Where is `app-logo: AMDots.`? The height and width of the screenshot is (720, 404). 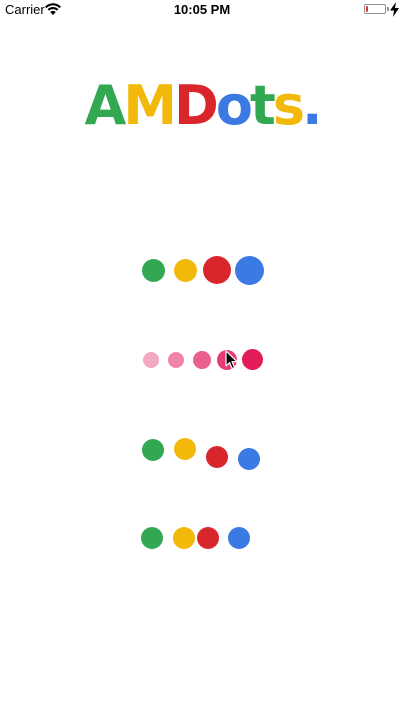 app-logo: AMDots. is located at coordinates (202, 106).